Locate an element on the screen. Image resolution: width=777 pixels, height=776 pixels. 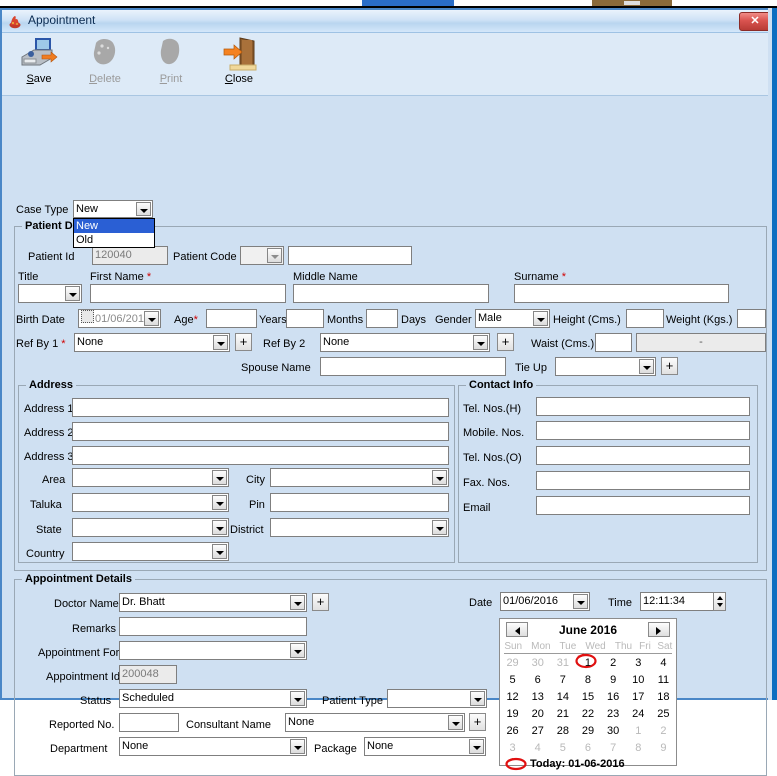
patient-code-text-field is located at coordinates (350, 255).